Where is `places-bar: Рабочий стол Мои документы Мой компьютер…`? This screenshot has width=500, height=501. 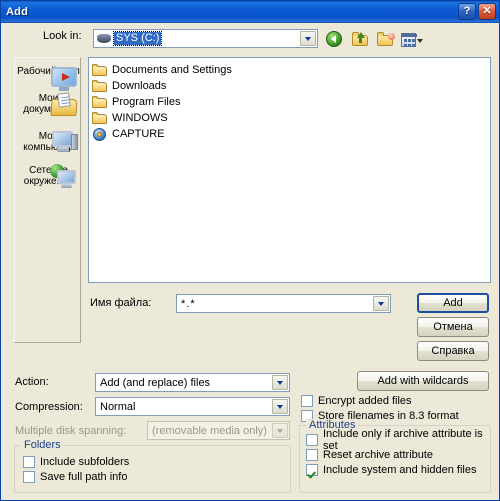 places-bar: Рабочий стол Мои документы Мой компьютер… is located at coordinates (47, 200).